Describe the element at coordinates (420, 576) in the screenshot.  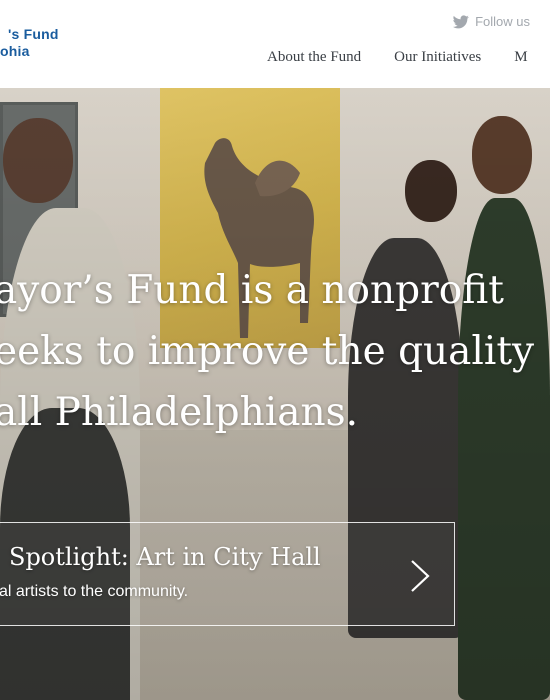
I see `chevron-right-icon` at that location.